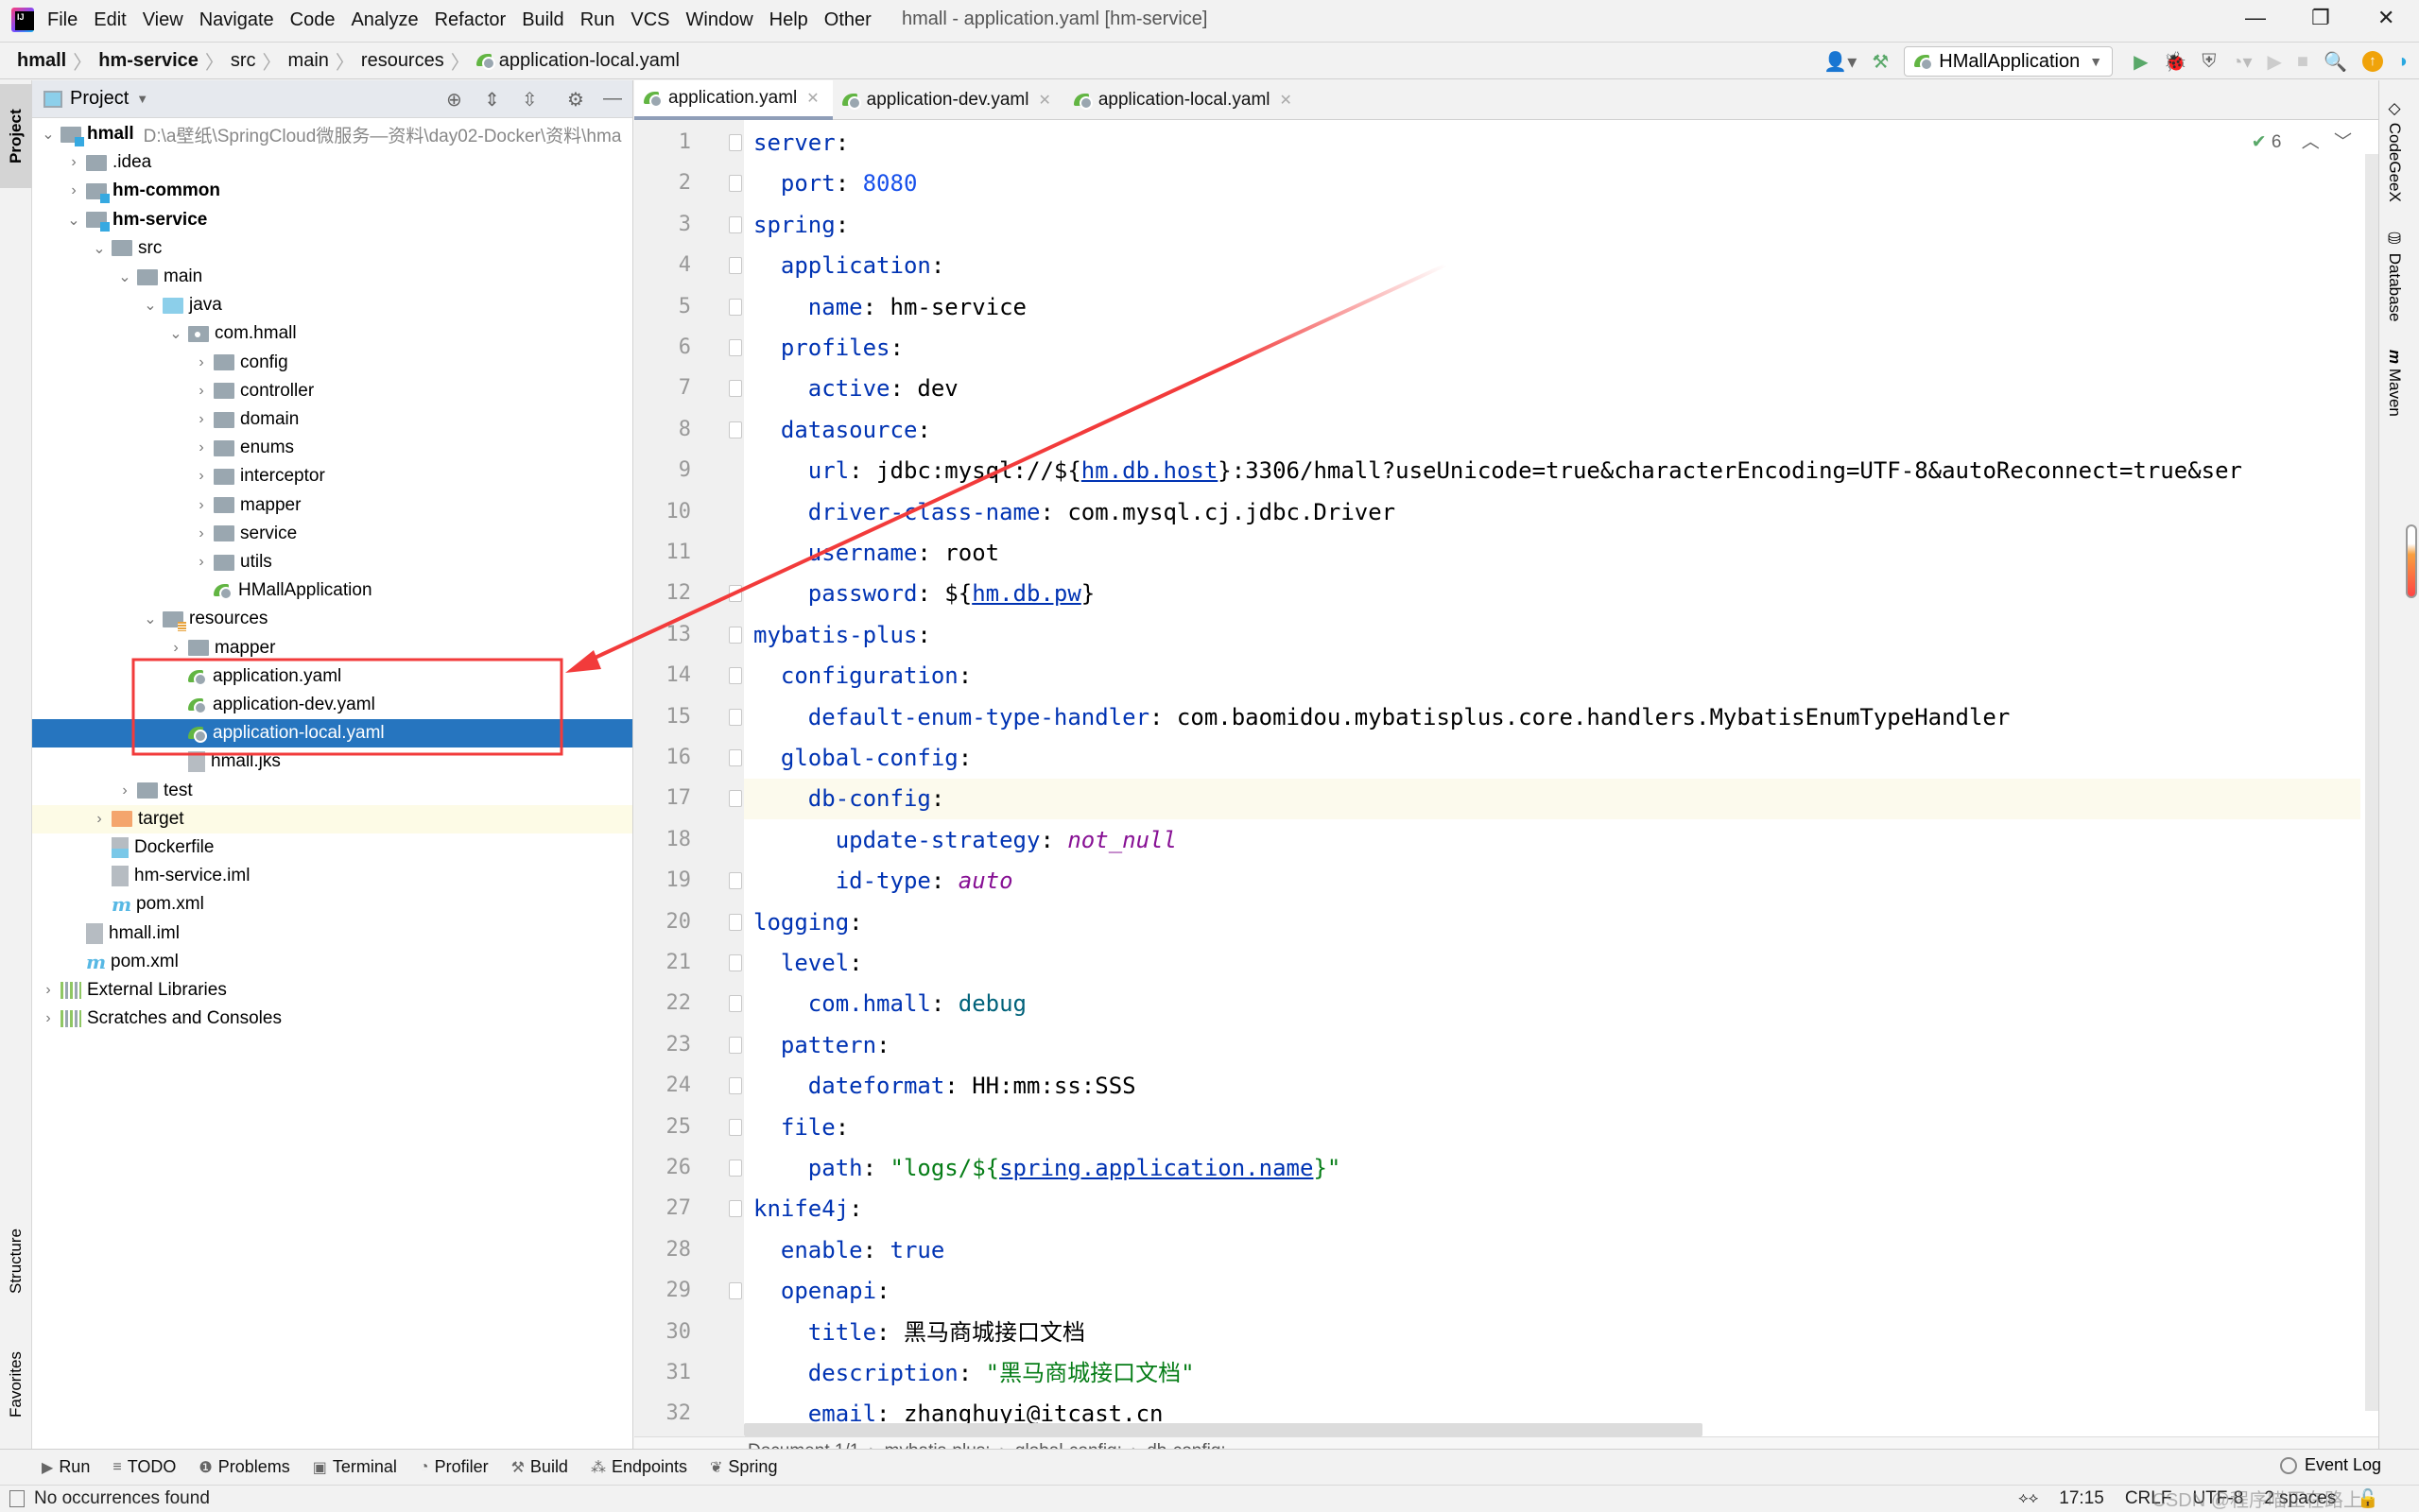 The image size is (2419, 1512). I want to click on tree-item: ⌄ hm-service, so click(332, 220).